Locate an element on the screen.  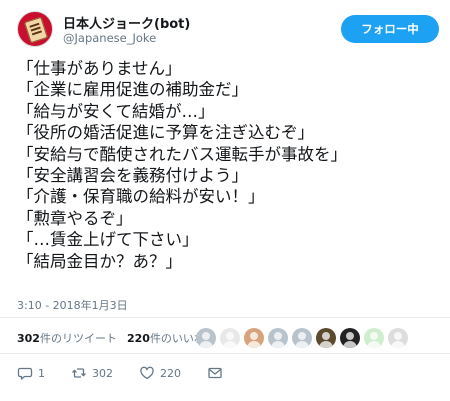
like-stat-count: 220 is located at coordinates (138, 338).